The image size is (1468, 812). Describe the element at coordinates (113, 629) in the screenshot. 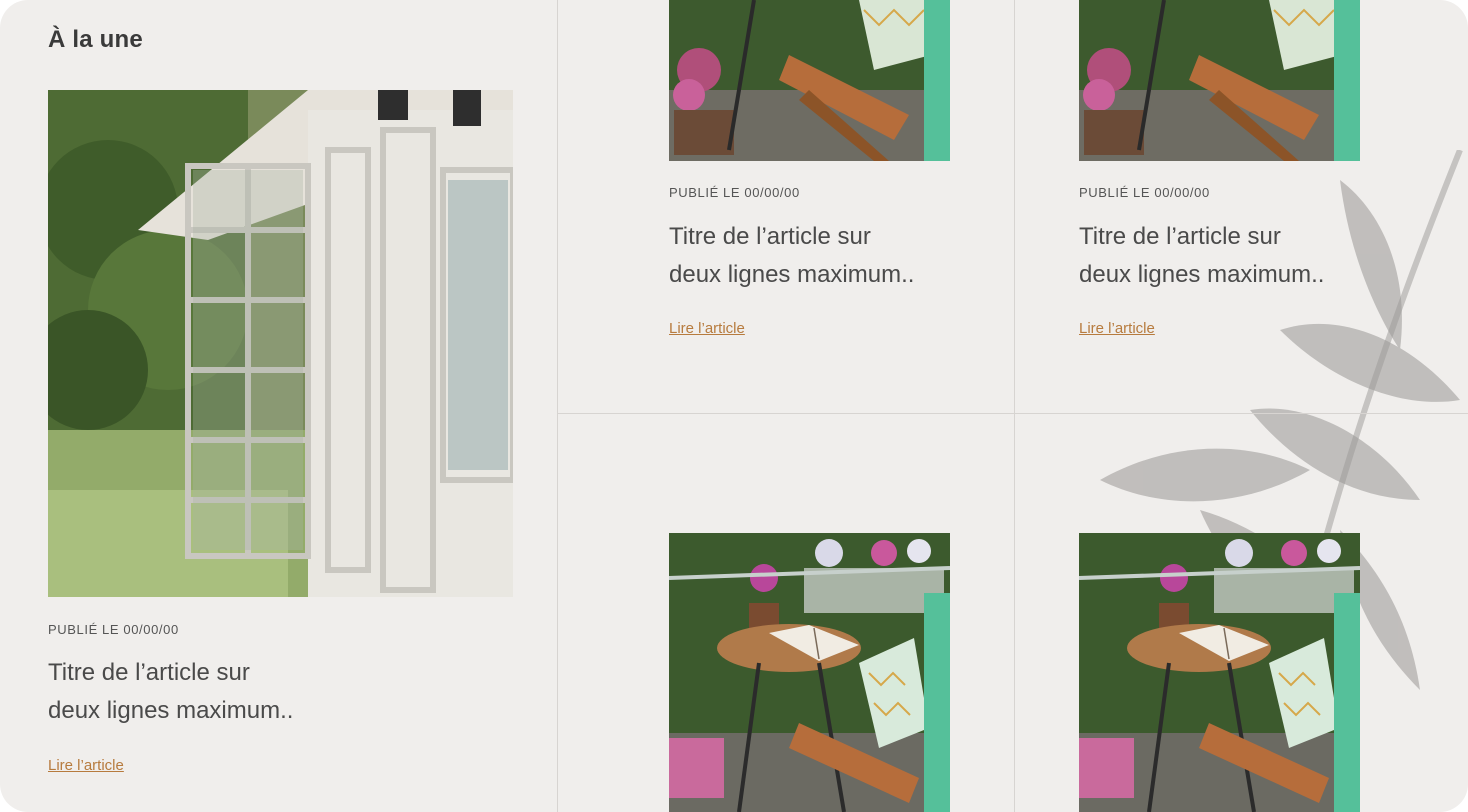

I see `featured-article-date: PUBLIÉ LE 00/00/00` at that location.